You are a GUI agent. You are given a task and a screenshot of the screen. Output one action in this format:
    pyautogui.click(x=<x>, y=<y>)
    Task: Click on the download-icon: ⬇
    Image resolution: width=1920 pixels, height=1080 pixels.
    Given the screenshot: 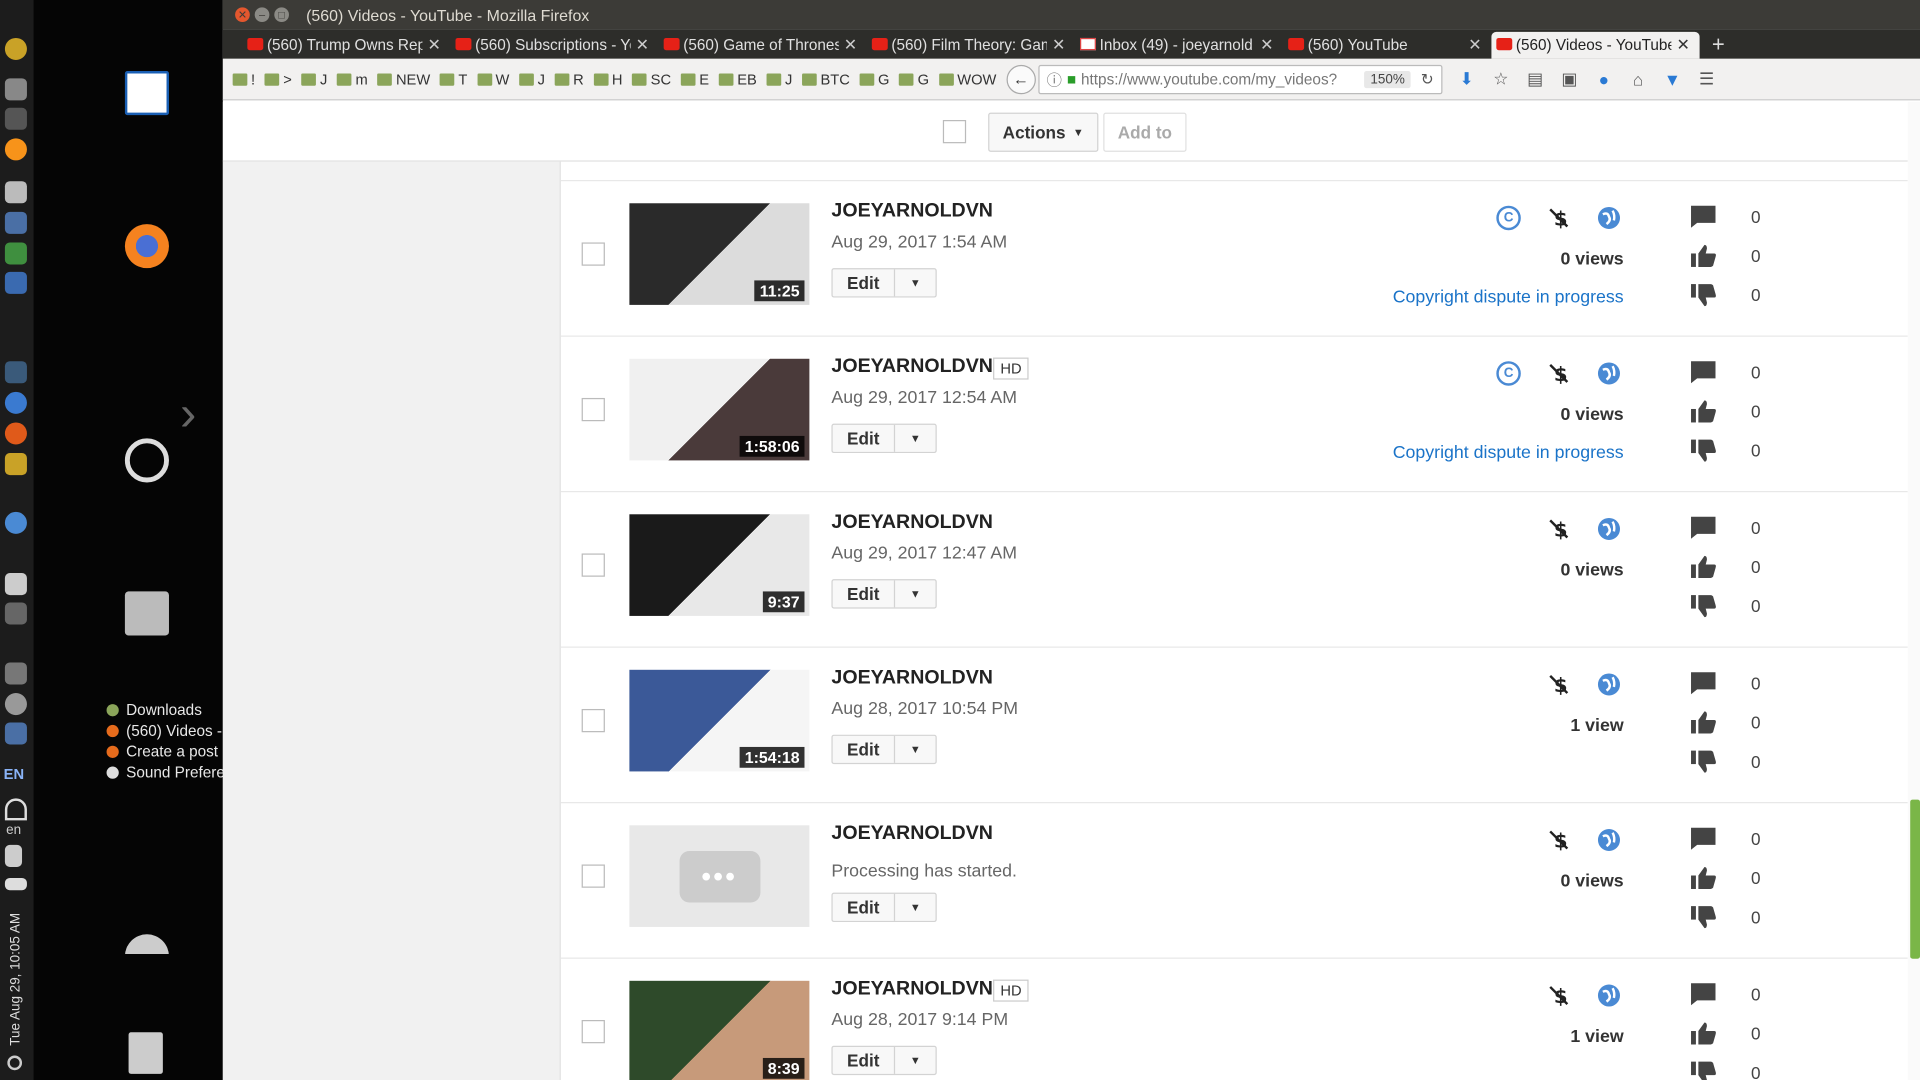 What is the action you would take?
    pyautogui.click(x=1467, y=79)
    